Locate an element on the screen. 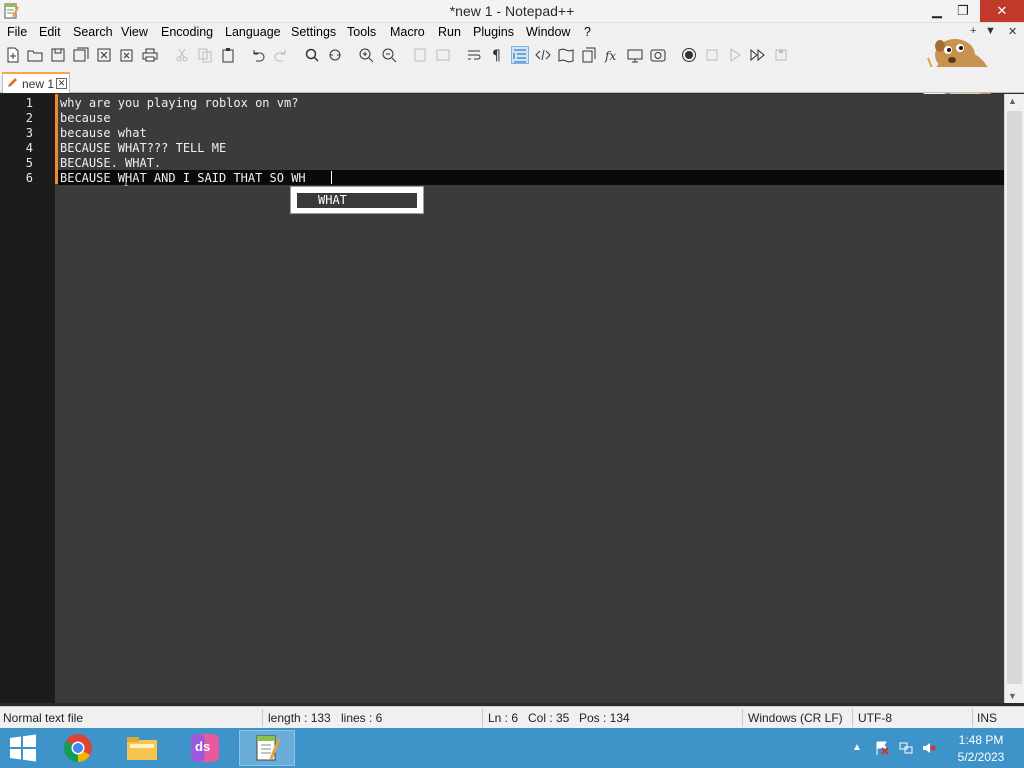 The image size is (1024, 768). sync-vertical-icon is located at coordinates (420, 55).